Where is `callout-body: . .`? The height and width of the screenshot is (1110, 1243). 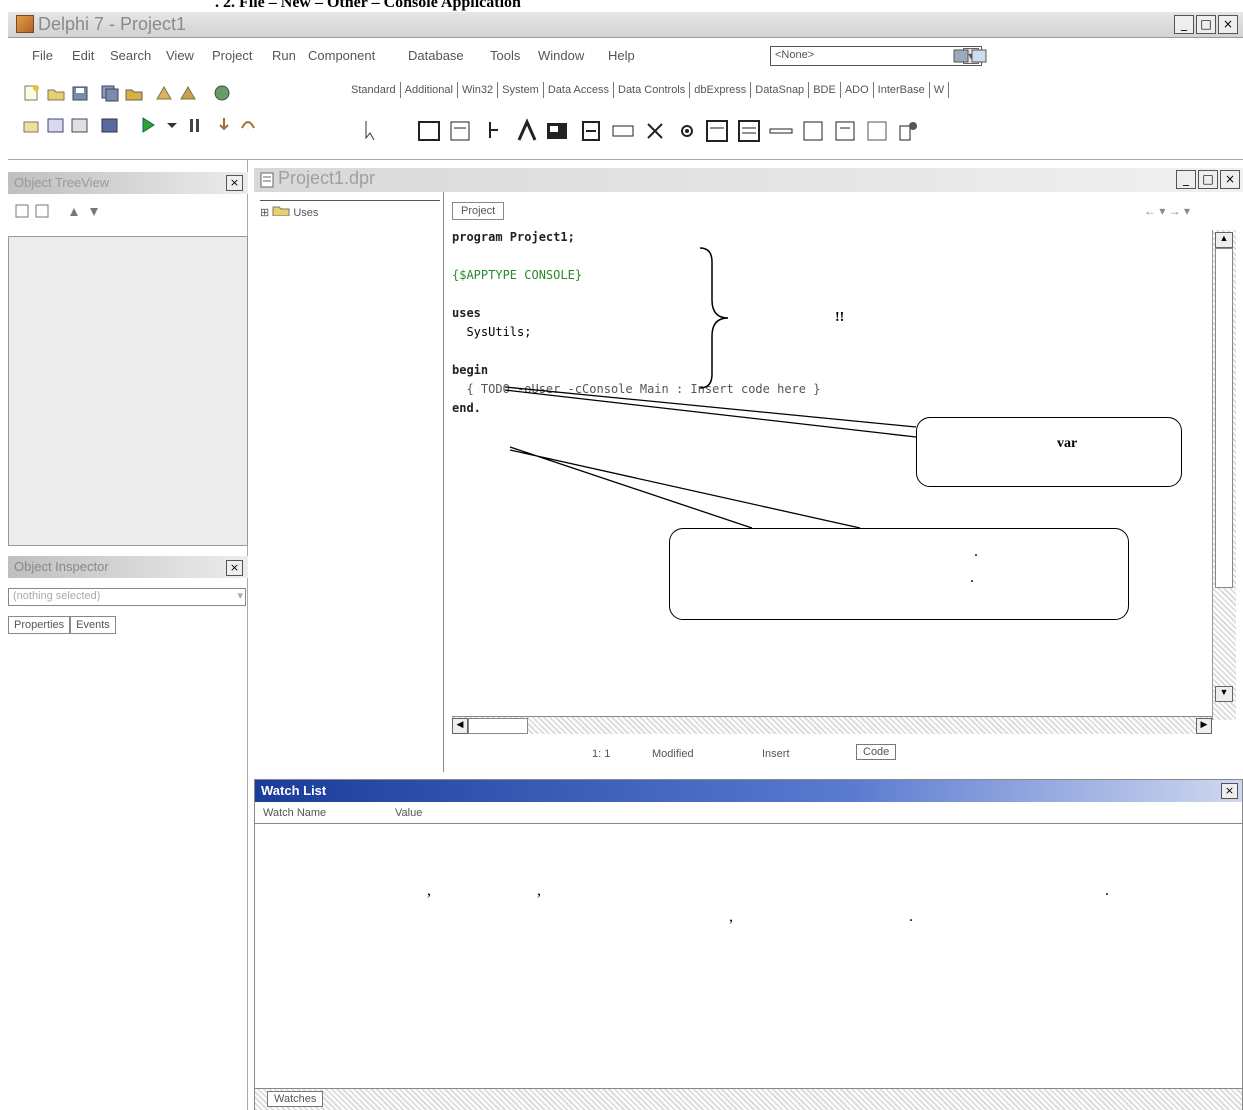 callout-body: . . is located at coordinates (899, 574).